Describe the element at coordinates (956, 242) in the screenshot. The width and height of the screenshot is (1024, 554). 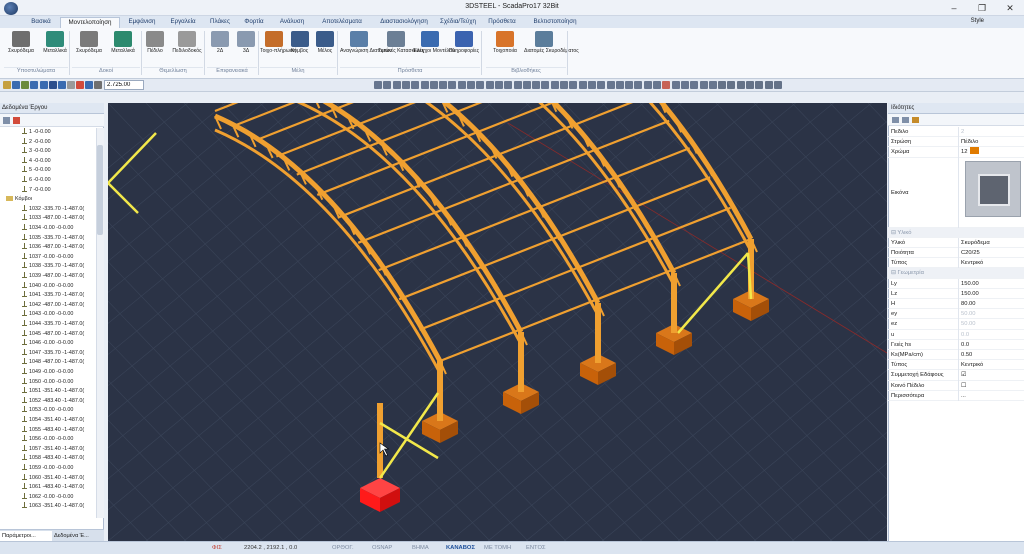
I see `property-row: Υλικό Σκυρόδεμα` at that location.